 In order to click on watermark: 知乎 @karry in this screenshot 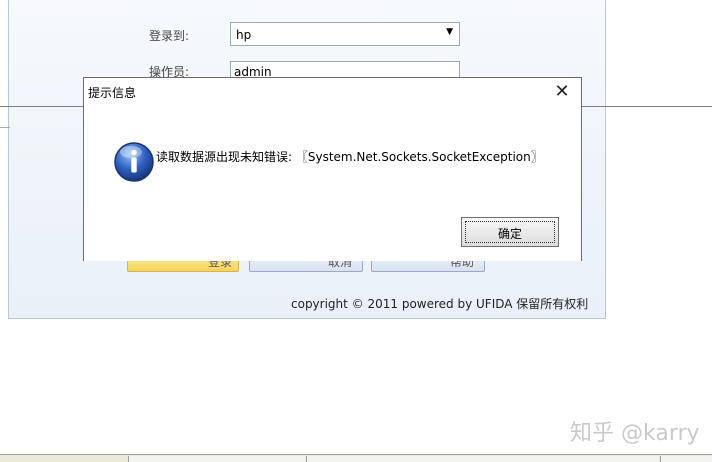, I will do `click(635, 433)`.